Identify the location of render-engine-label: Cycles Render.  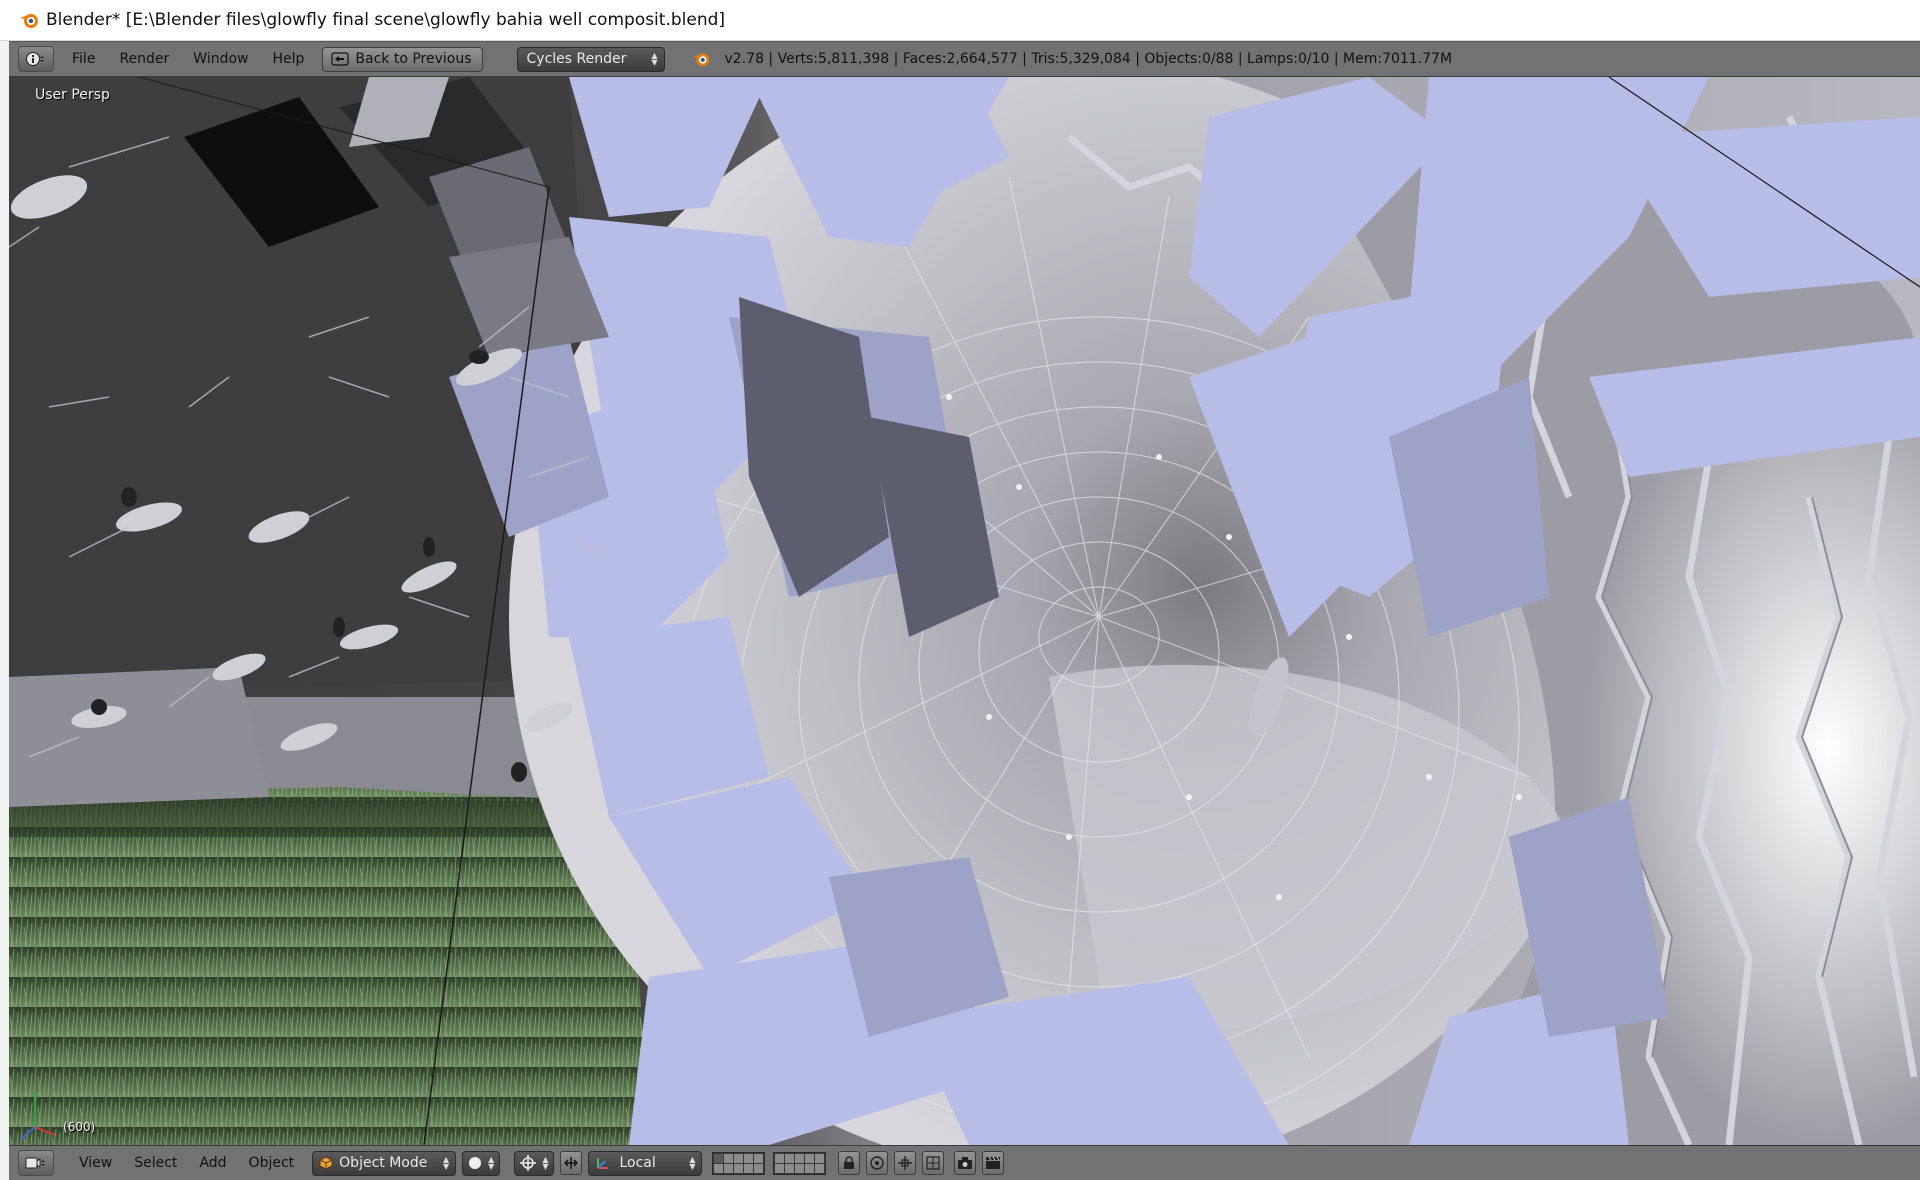
(576, 59).